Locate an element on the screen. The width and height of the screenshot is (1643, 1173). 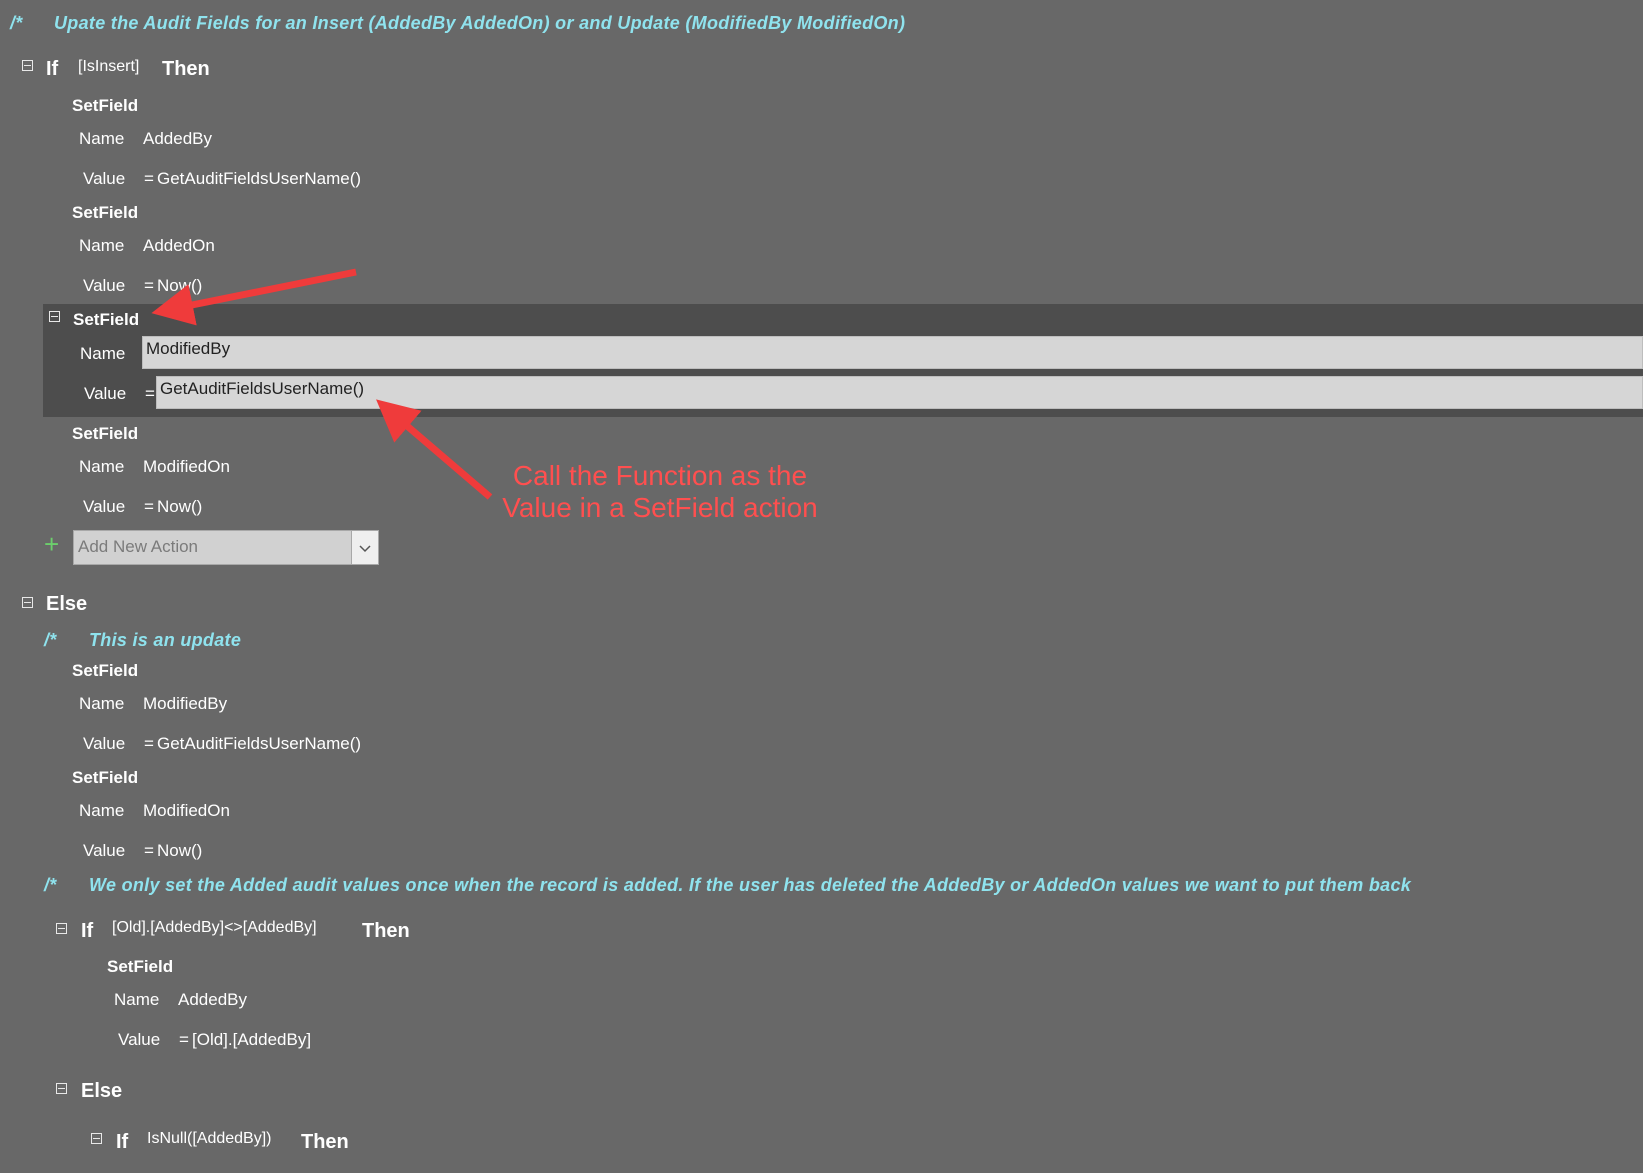
arrow-to-value is located at coordinates (434, 449).